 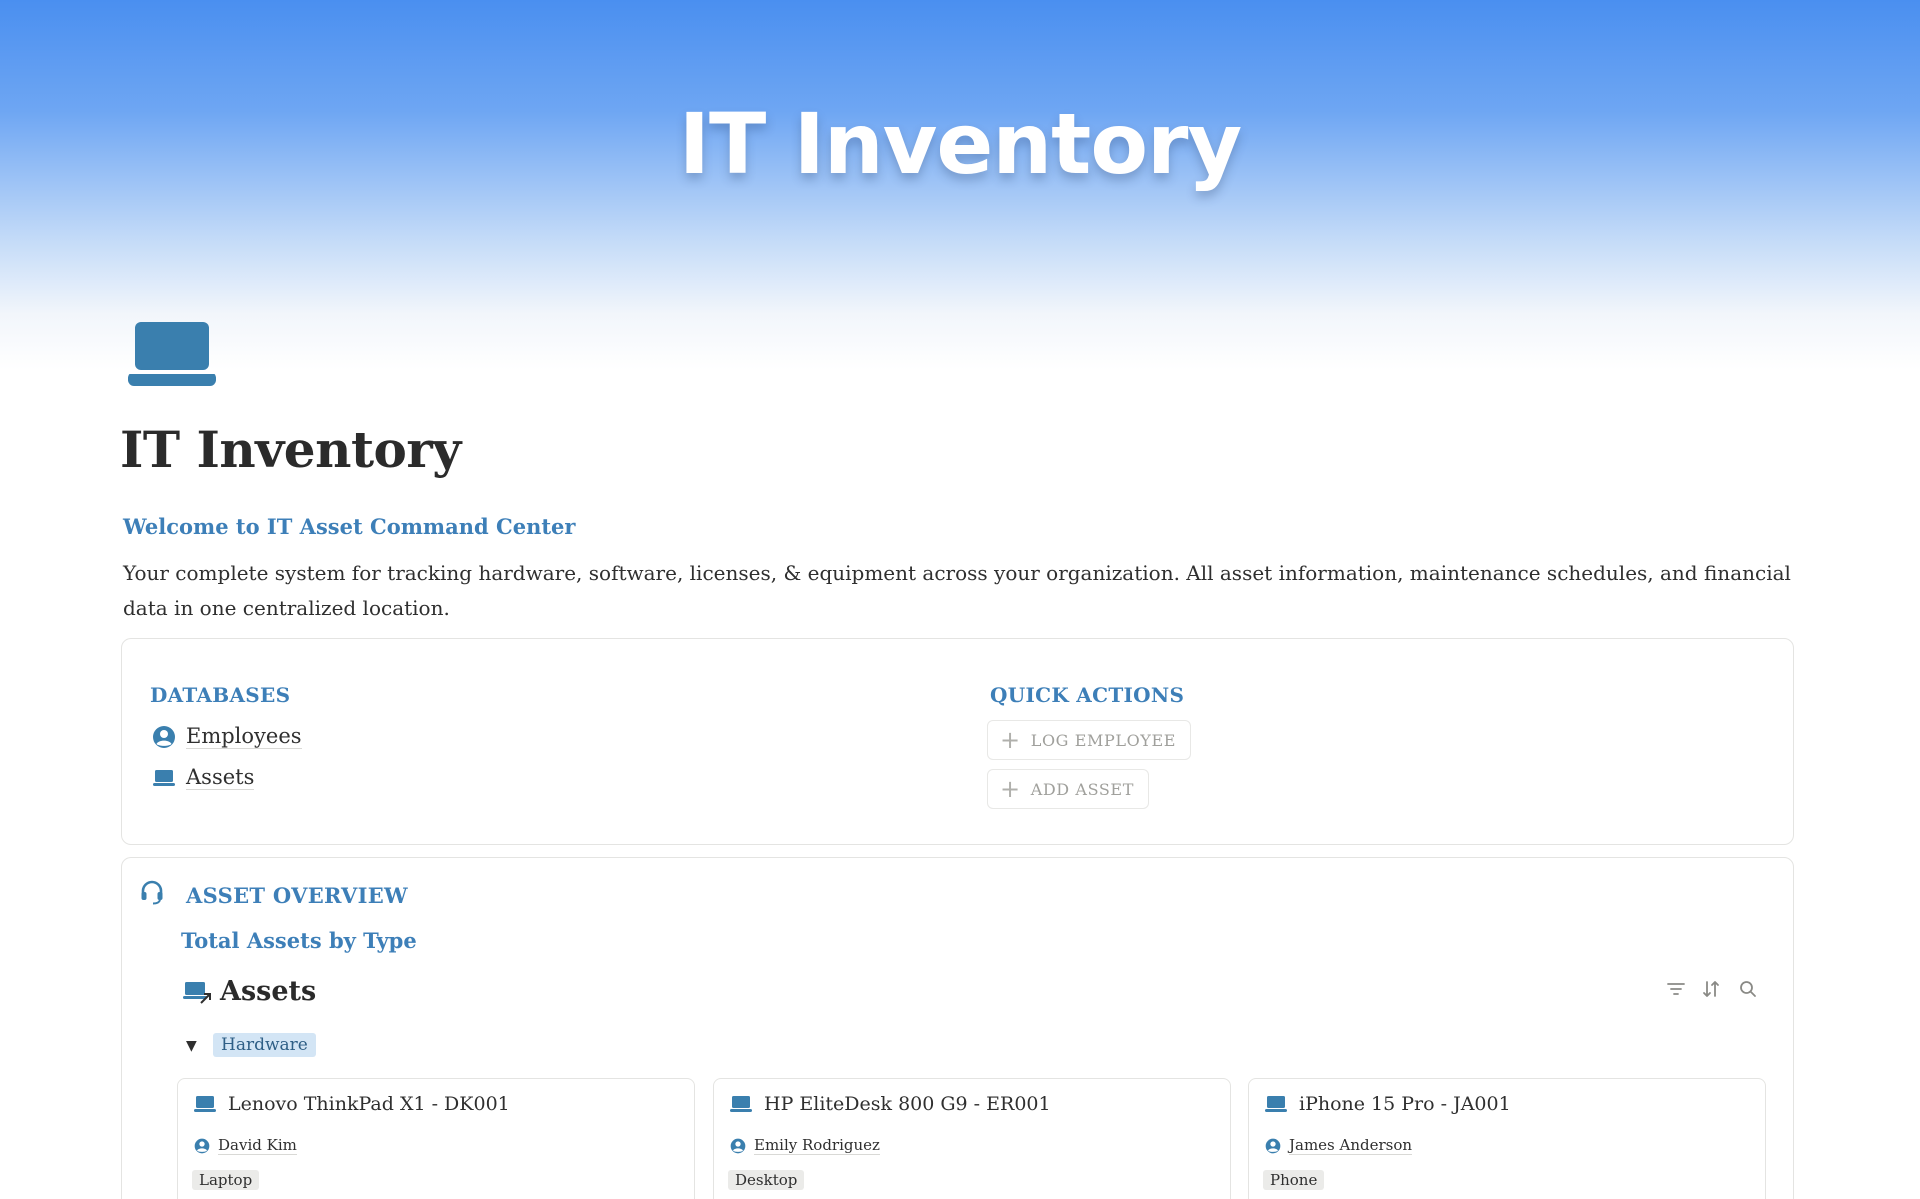 What do you see at coordinates (197, 992) in the screenshot?
I see `laptop-link-icon` at bounding box center [197, 992].